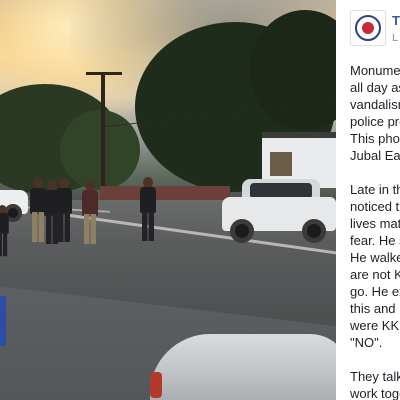  I want to click on post-line: police pro, so click(375, 121).